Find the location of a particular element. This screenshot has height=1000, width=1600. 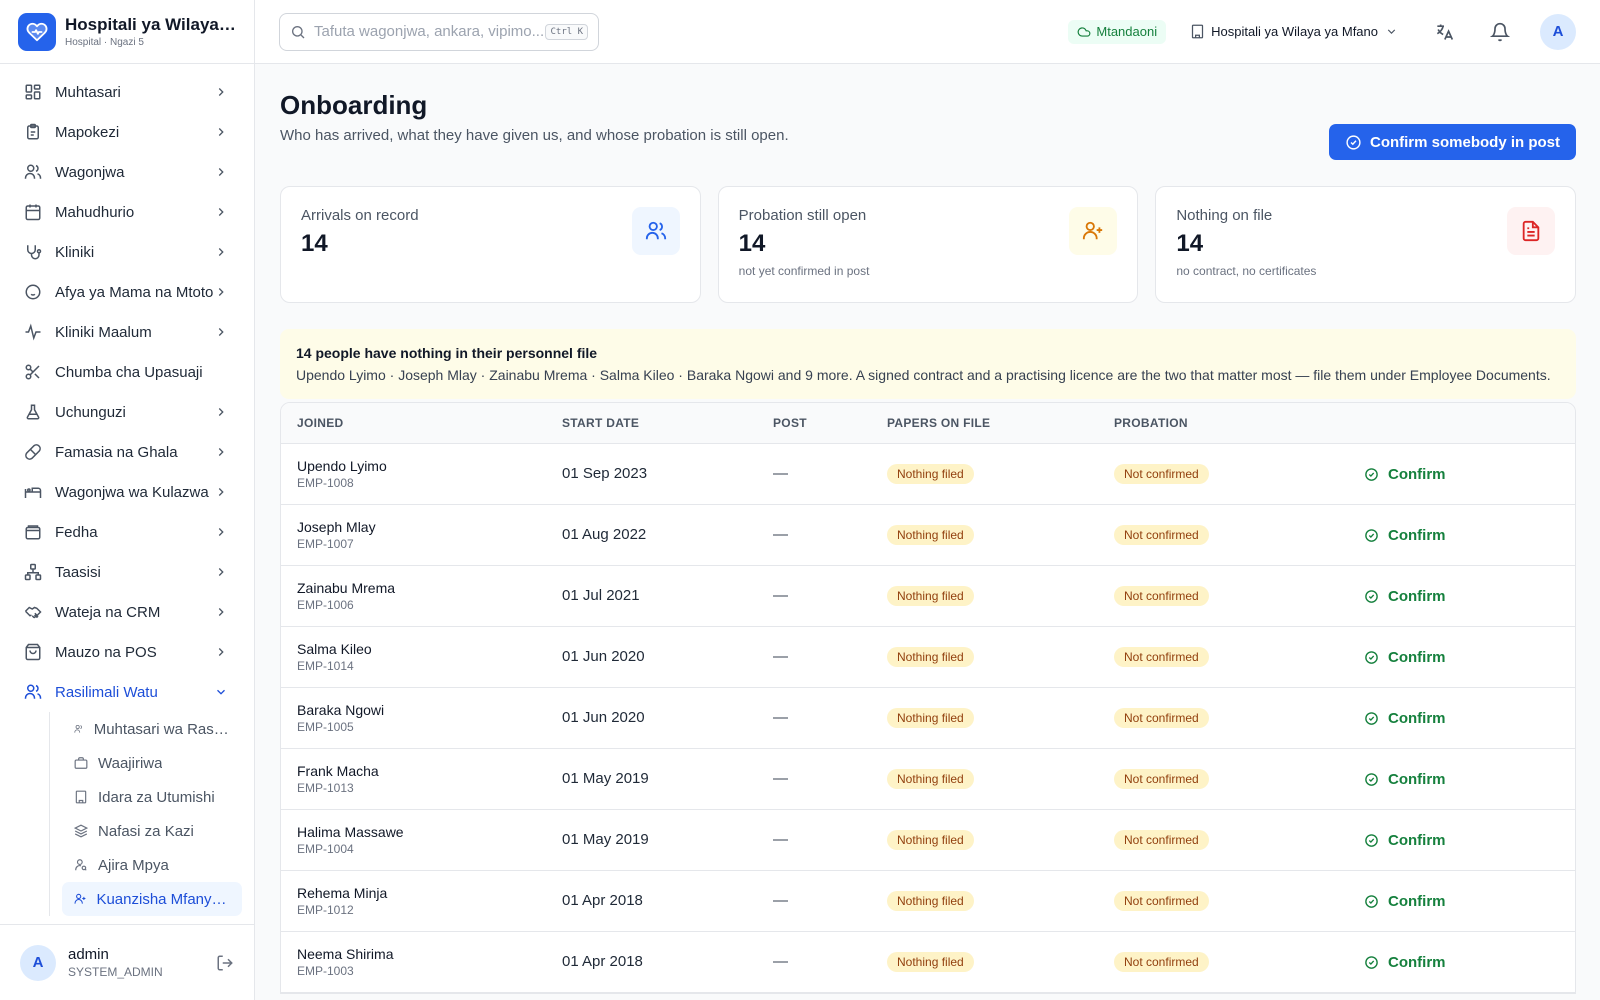

subnav-item-nafasi: Nafasi za Kazi is located at coordinates (152, 831).